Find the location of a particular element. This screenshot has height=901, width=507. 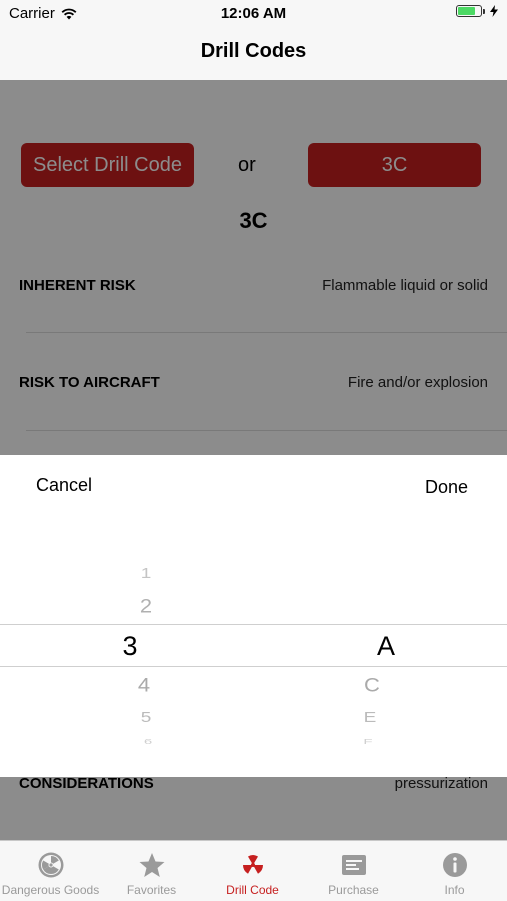

tab-purchase: Purchase is located at coordinates (353, 871).